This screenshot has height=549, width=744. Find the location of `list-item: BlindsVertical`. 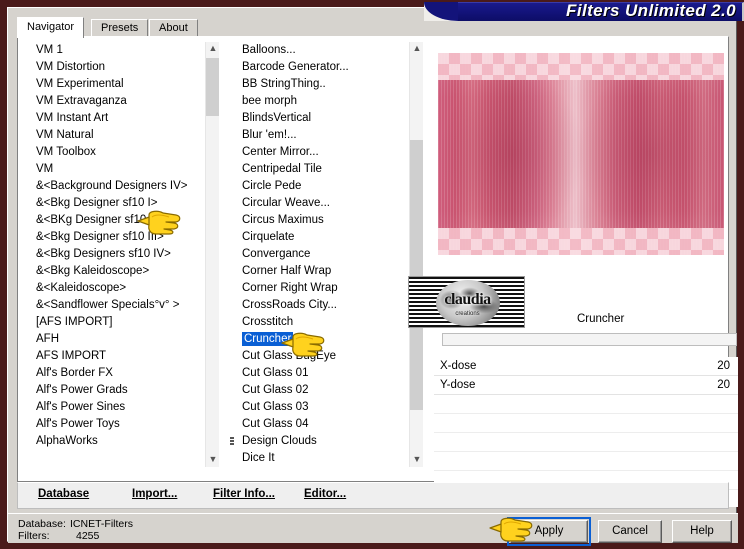

list-item: BlindsVertical is located at coordinates (318, 118).